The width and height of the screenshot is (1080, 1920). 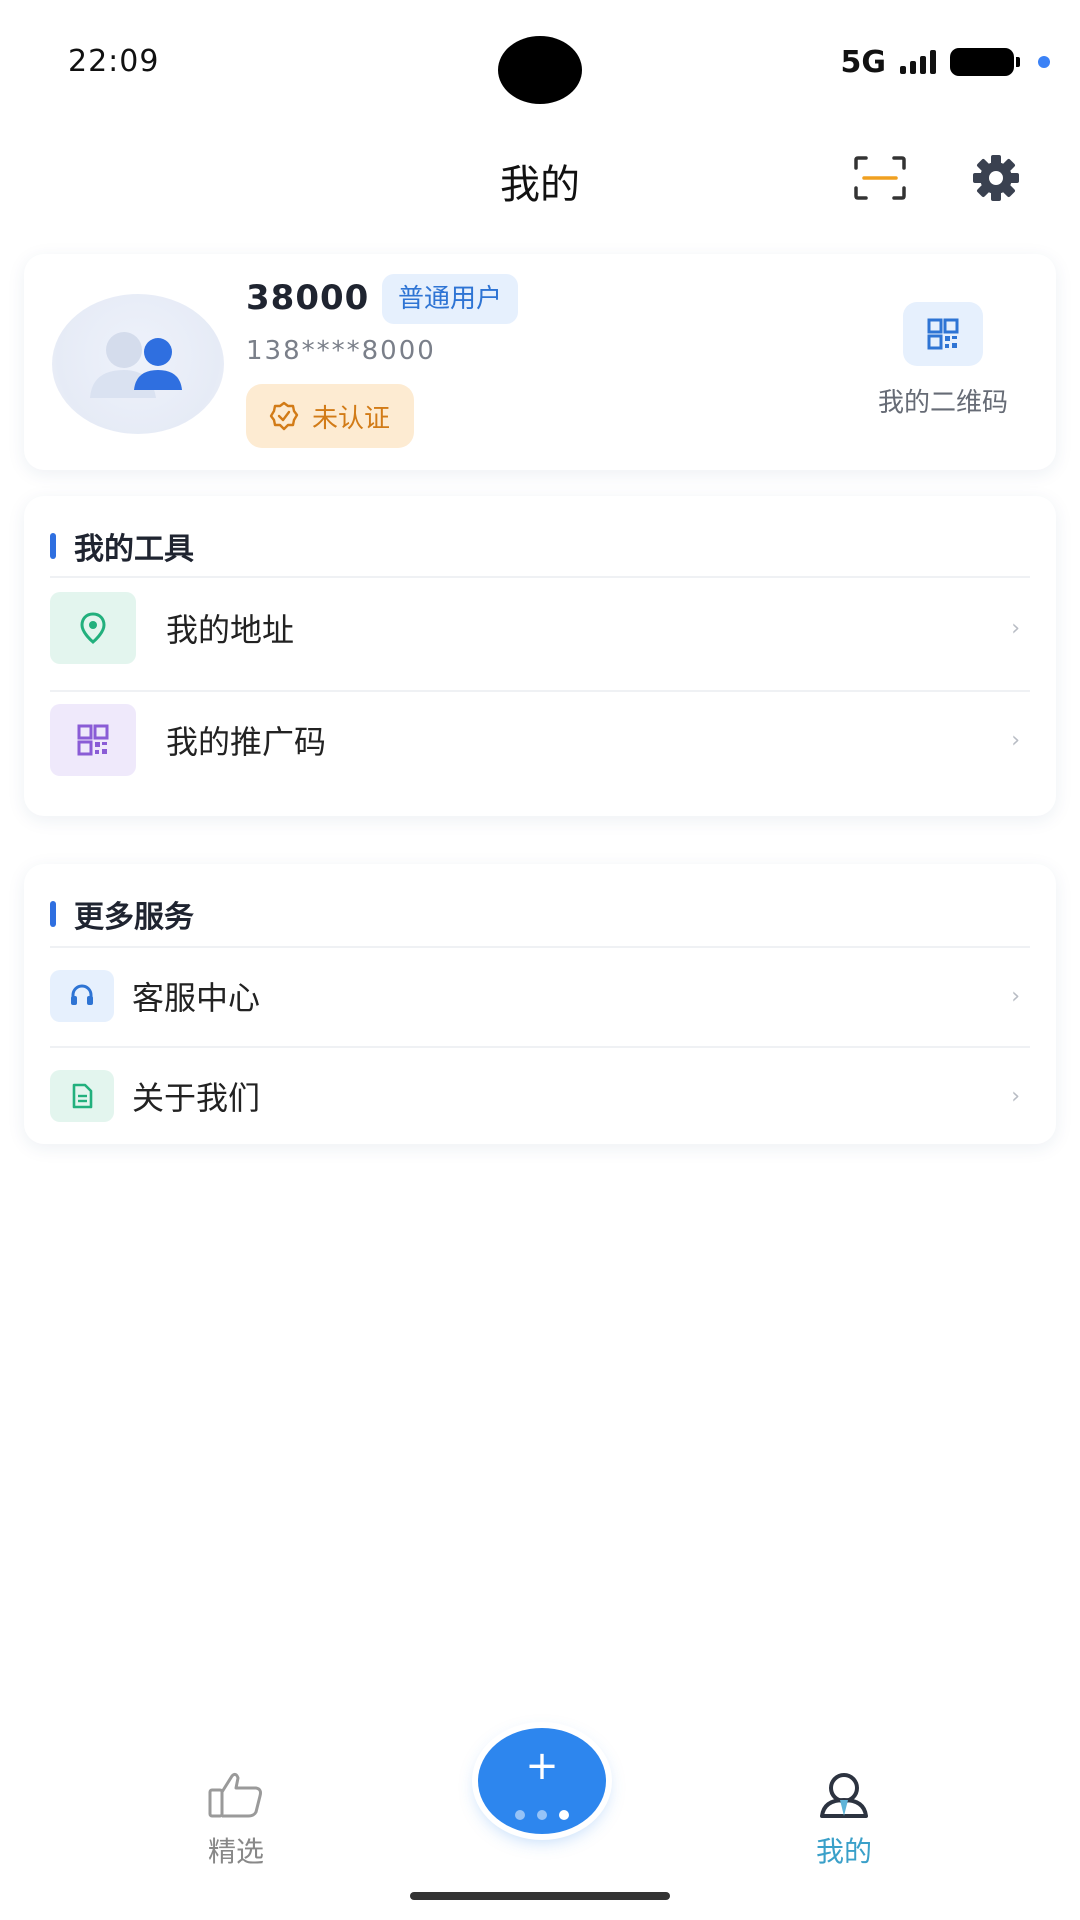 What do you see at coordinates (235, 1795) in the screenshot?
I see `thumbs-up-icon` at bounding box center [235, 1795].